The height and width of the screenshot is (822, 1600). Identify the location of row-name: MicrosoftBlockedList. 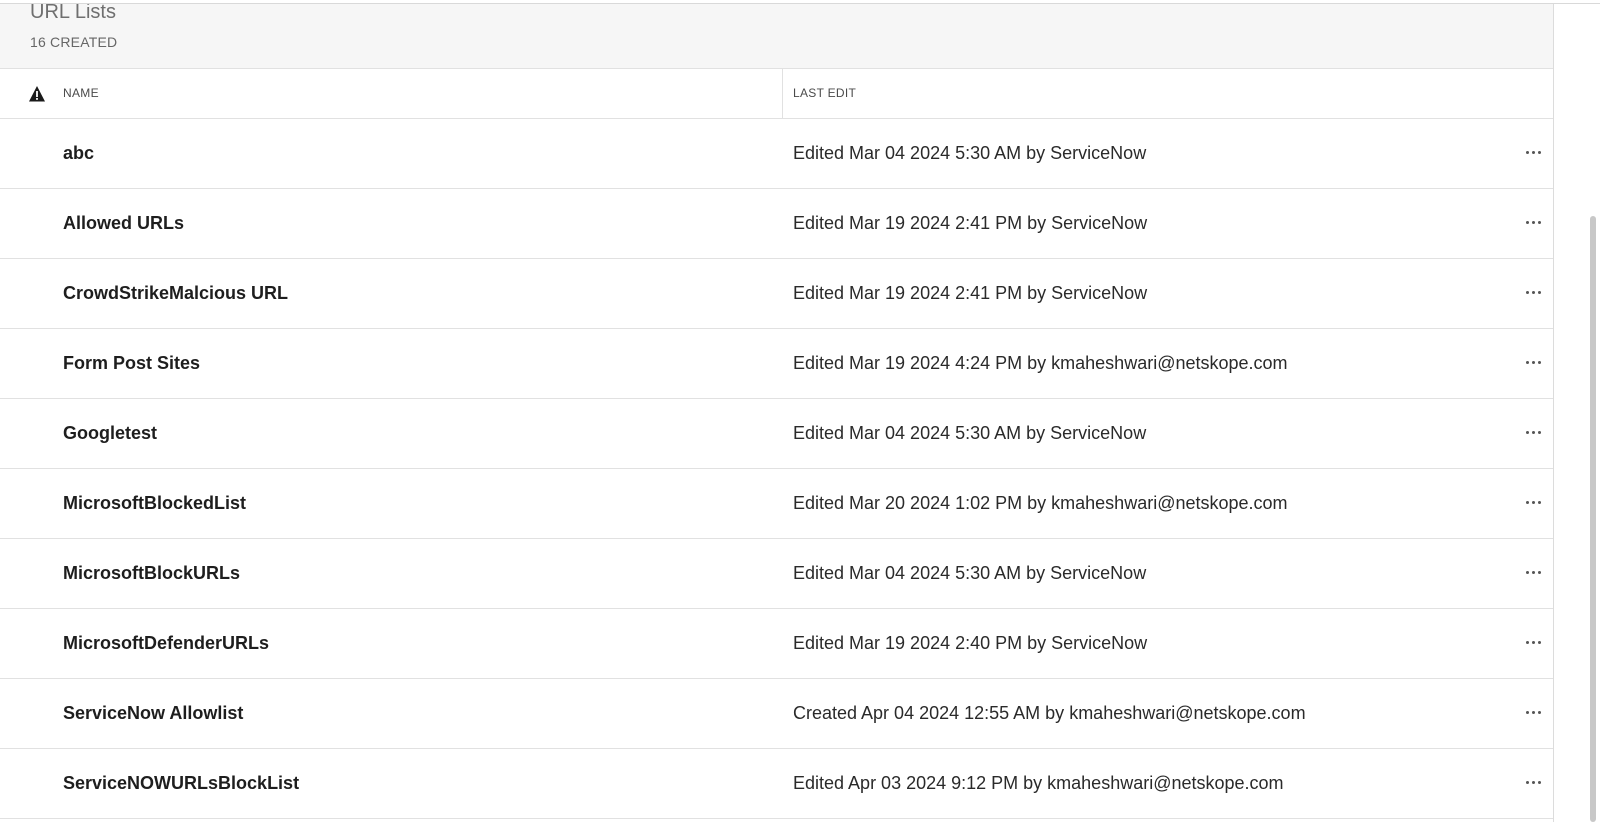
(154, 503).